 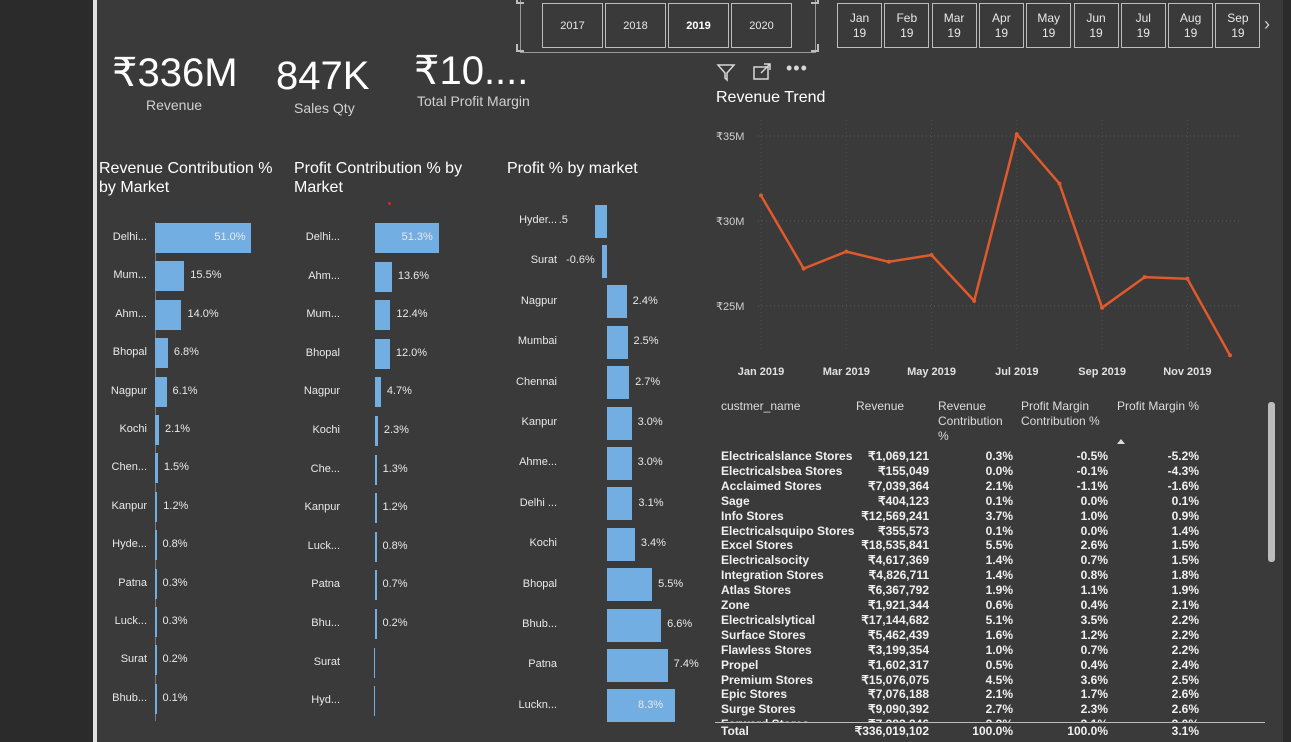 I want to click on table-row: Excel Stores ₹18,535,841 5.5% 2.6% 1.5%, so click(x=960, y=545).